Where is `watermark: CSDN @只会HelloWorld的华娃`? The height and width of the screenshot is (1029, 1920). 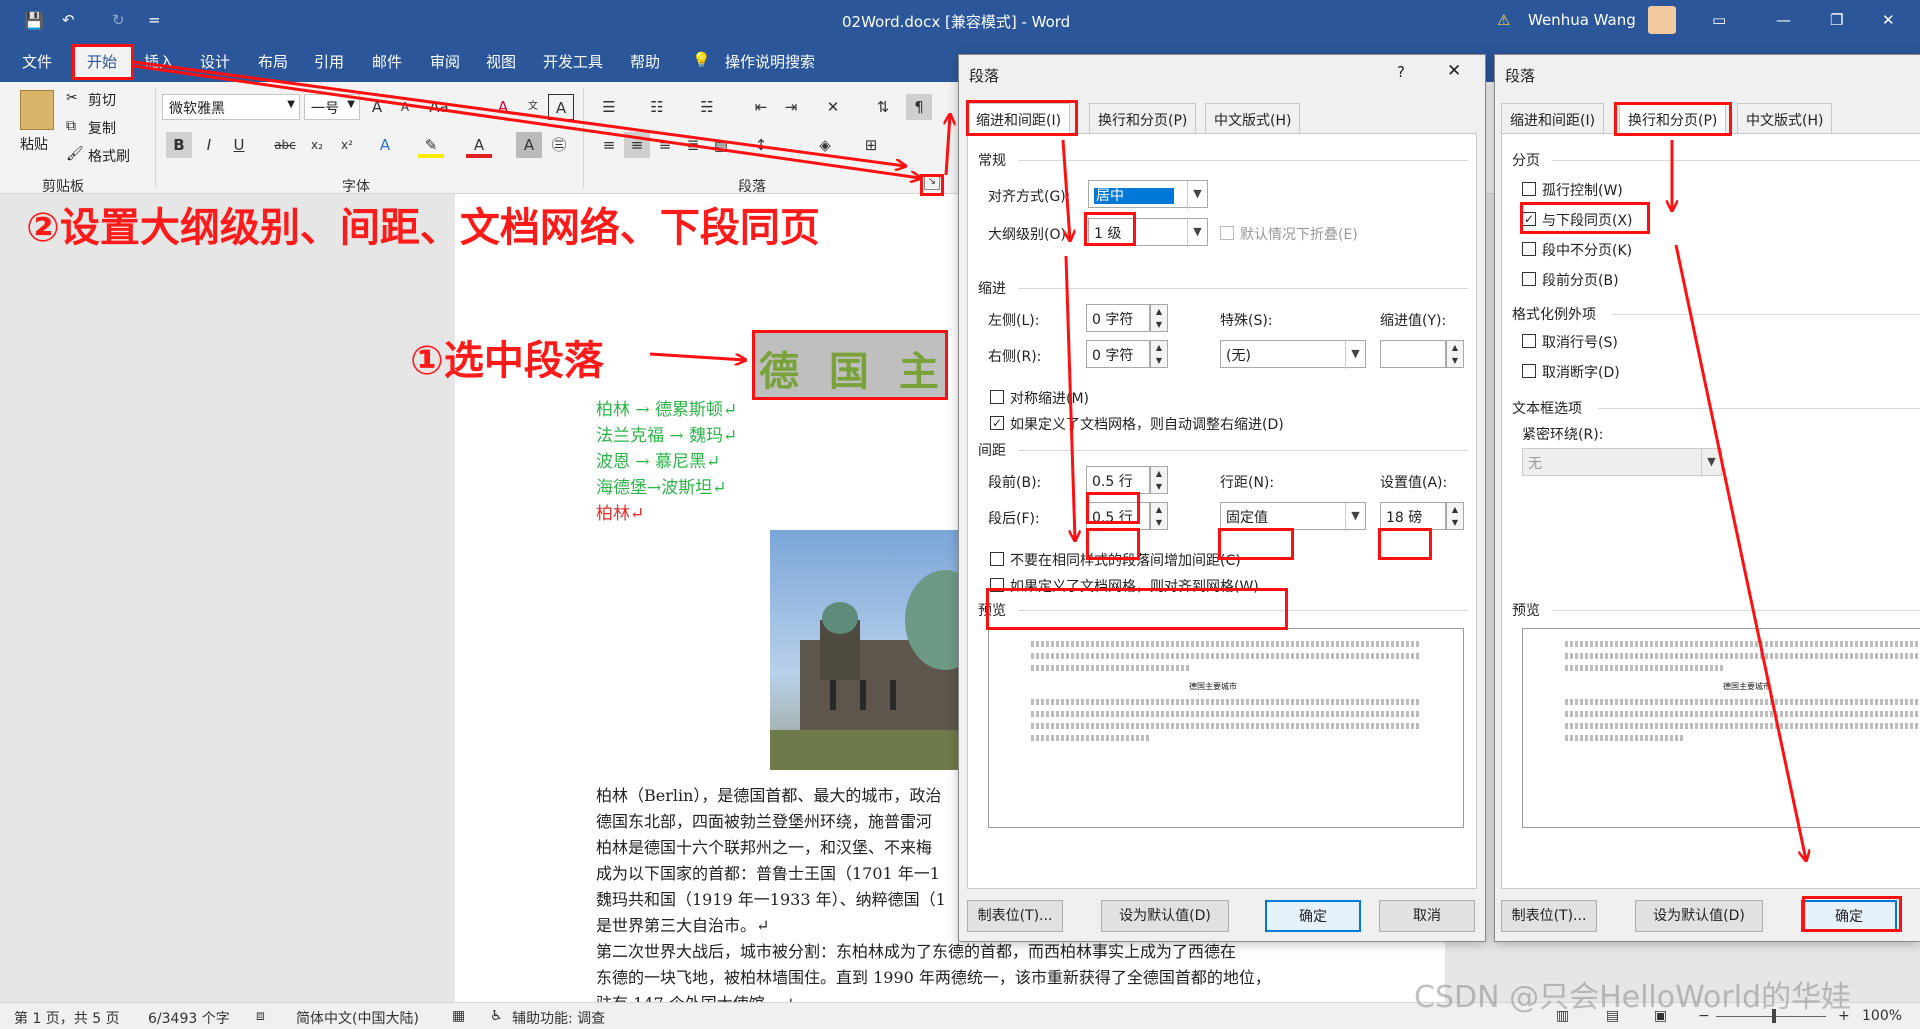 watermark: CSDN @只会HelloWorld的华娃 is located at coordinates (1633, 997).